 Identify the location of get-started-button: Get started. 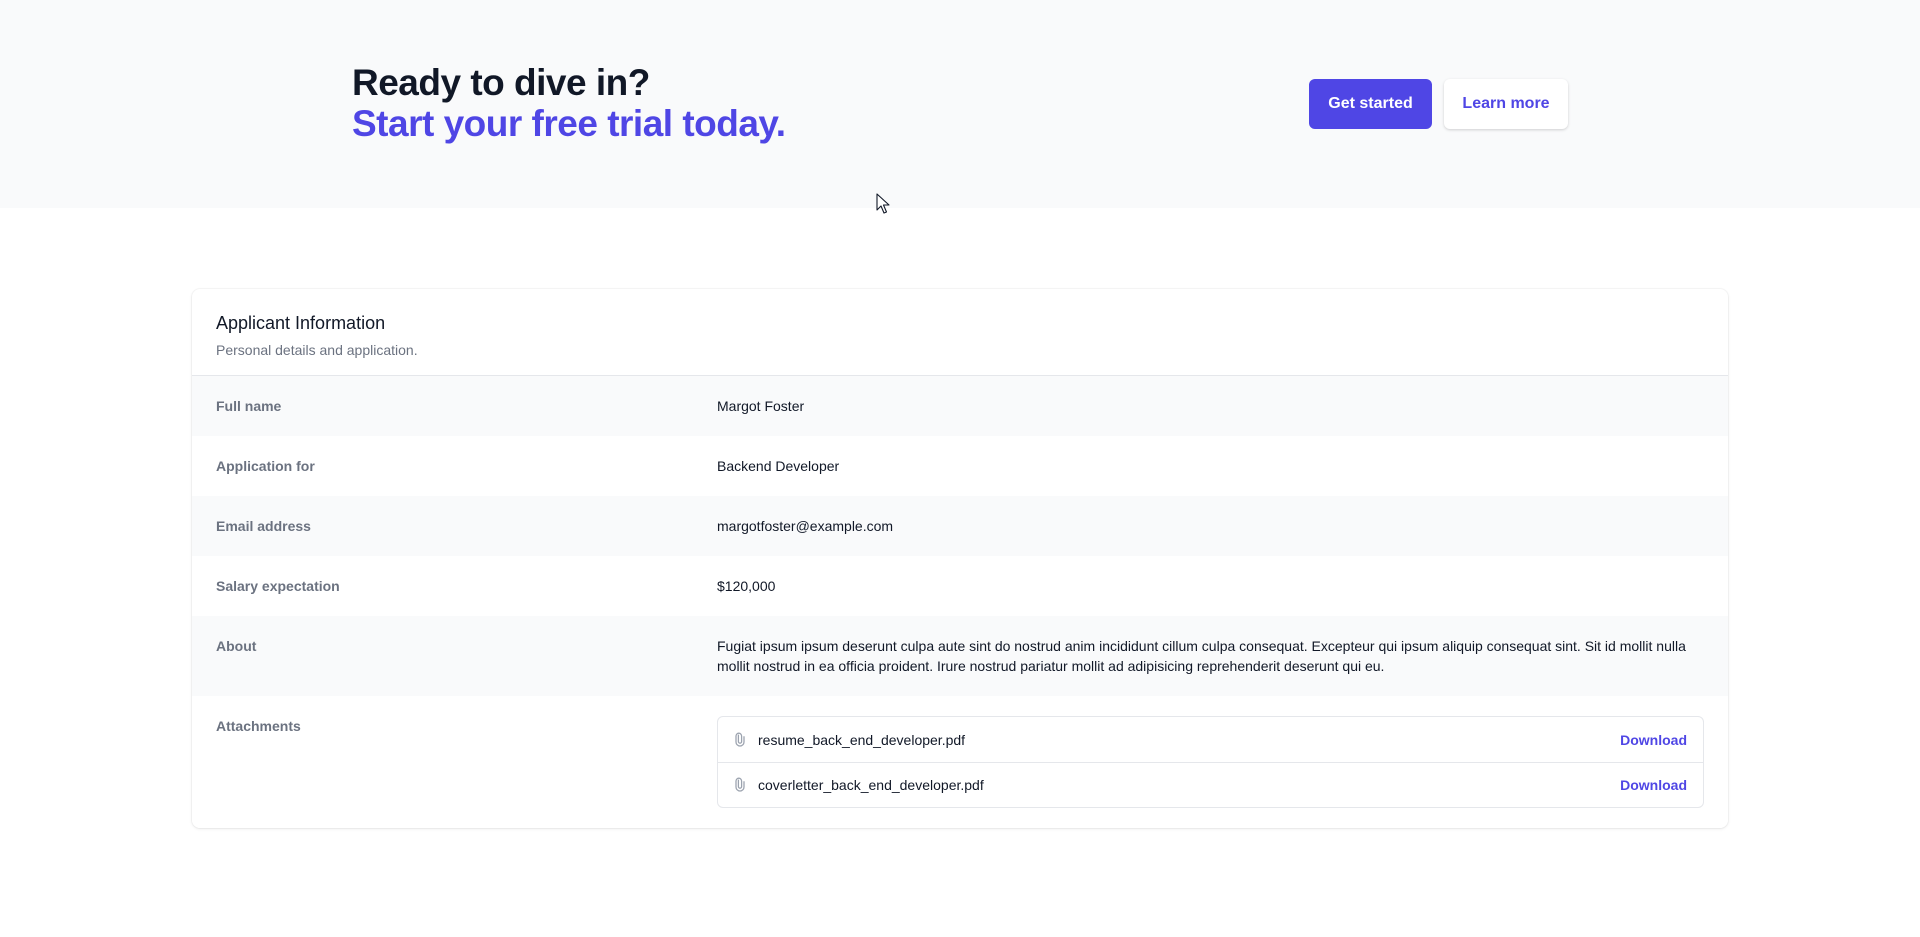
(1370, 104).